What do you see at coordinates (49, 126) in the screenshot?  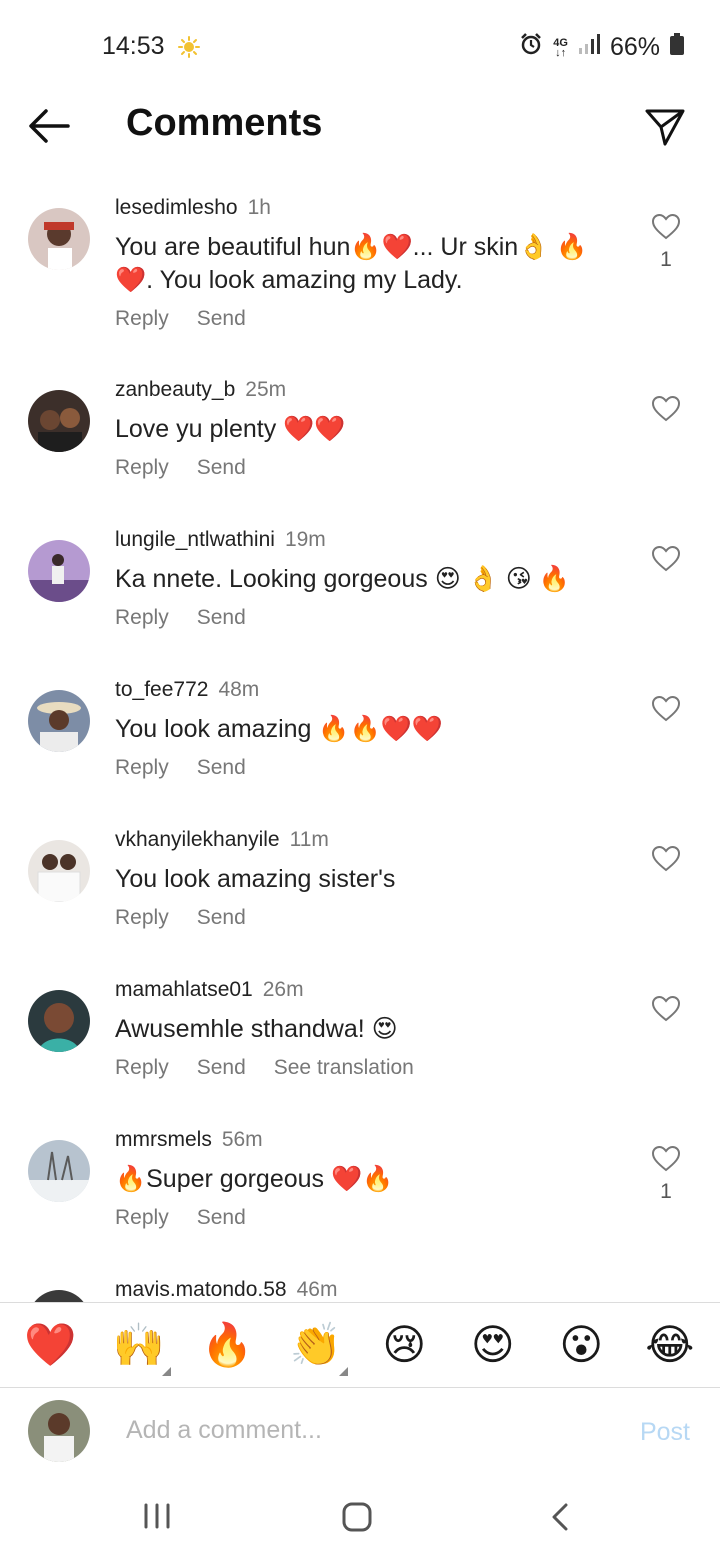 I see `back-arrow-icon` at bounding box center [49, 126].